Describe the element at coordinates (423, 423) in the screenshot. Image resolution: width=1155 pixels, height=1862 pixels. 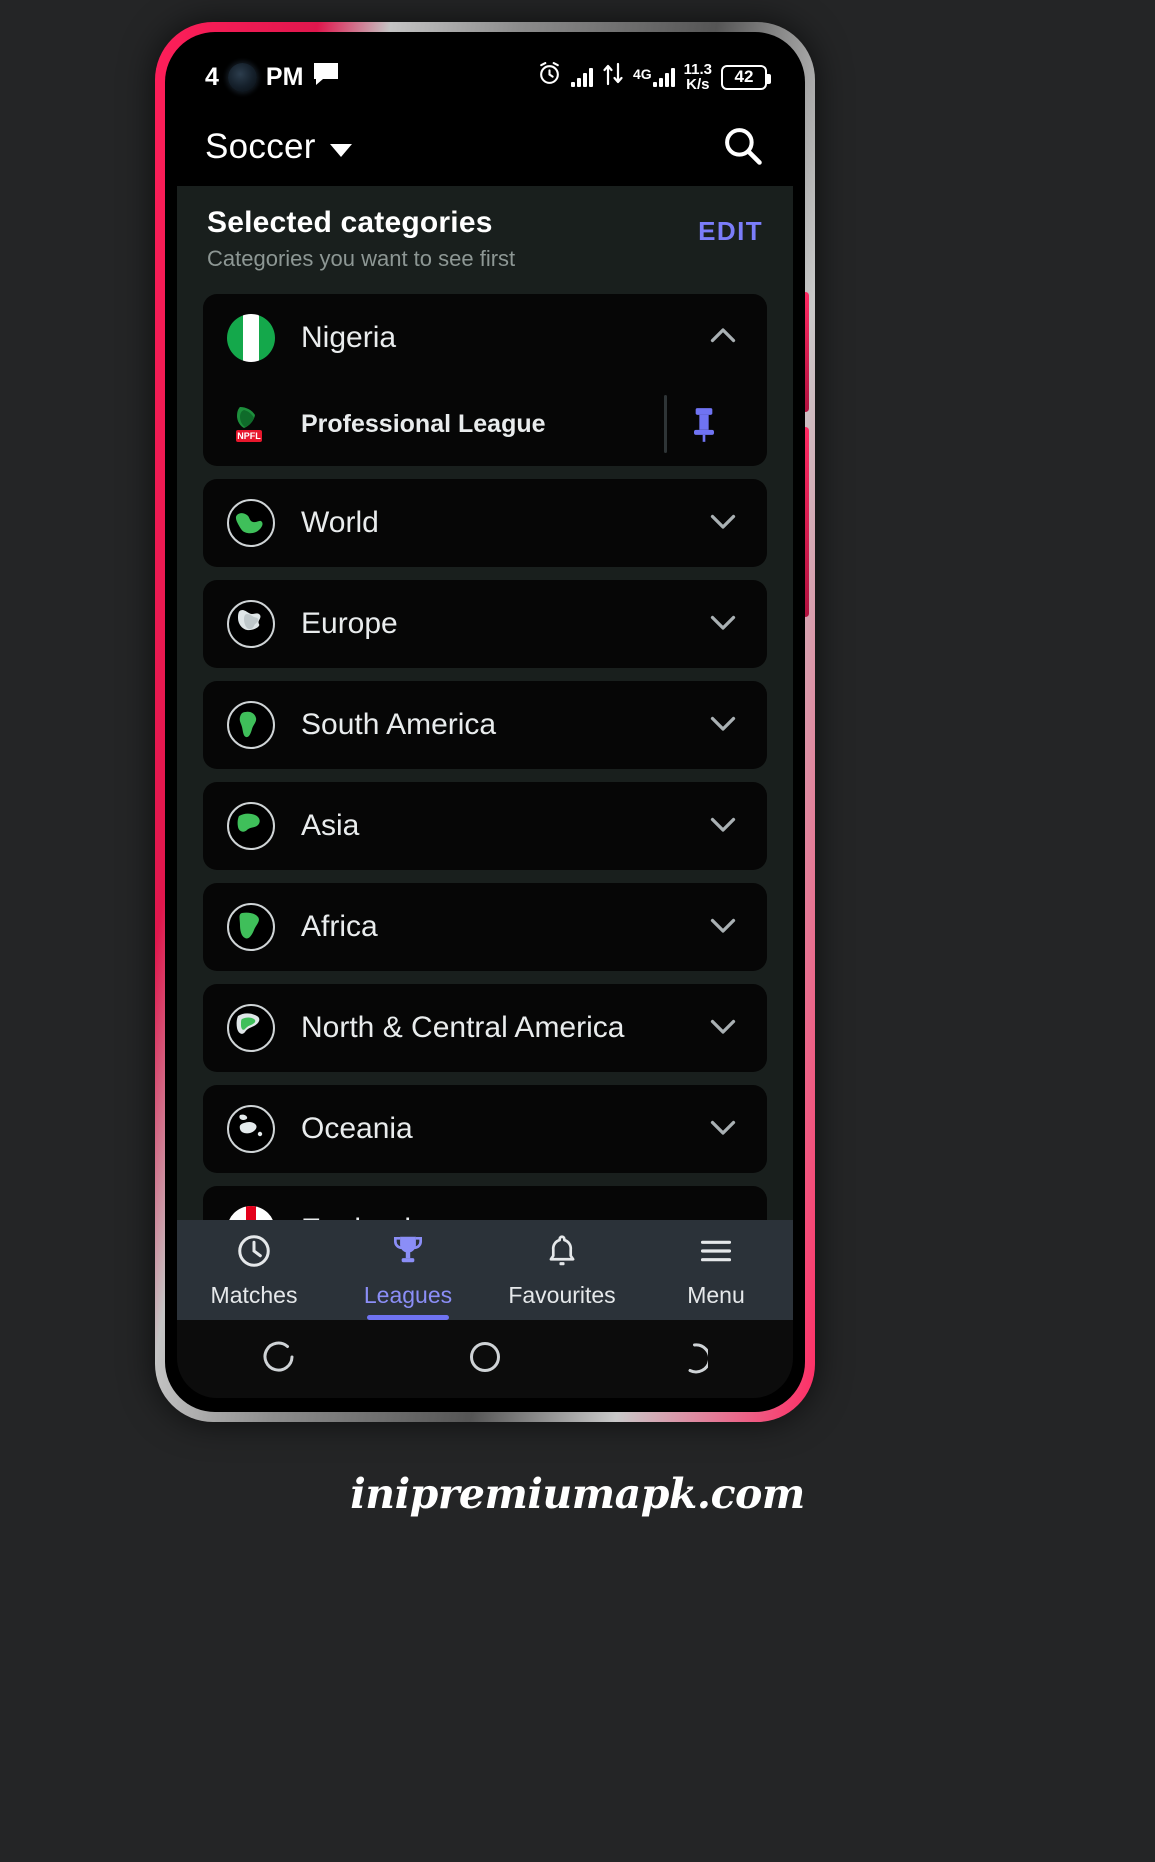
I see `league-label: Professional League` at that location.